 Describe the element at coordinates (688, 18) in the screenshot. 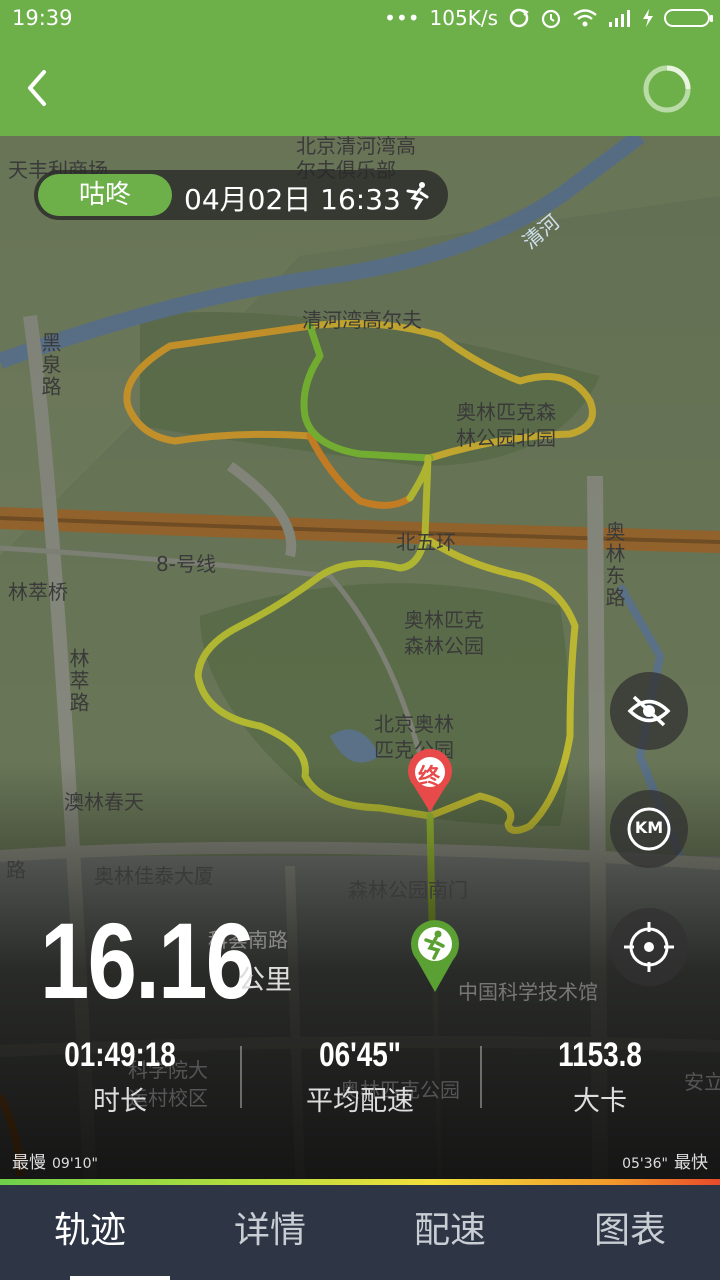

I see `battery-icon` at that location.